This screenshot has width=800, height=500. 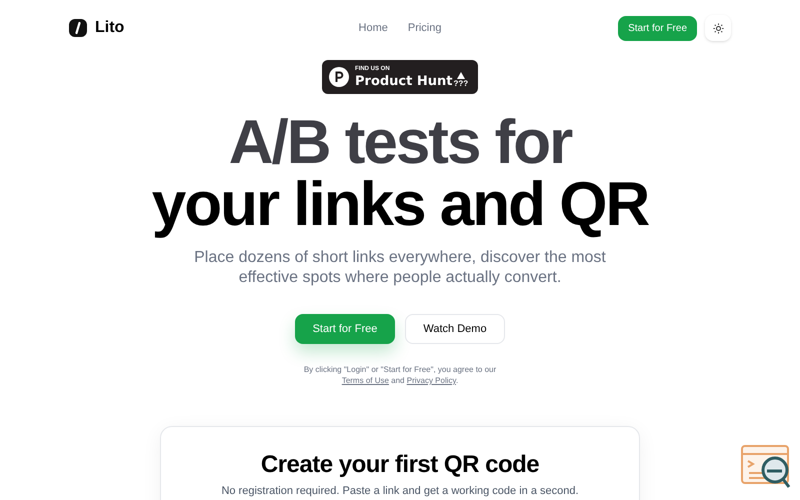 I want to click on legal-link: Terms of Use, so click(x=365, y=380).